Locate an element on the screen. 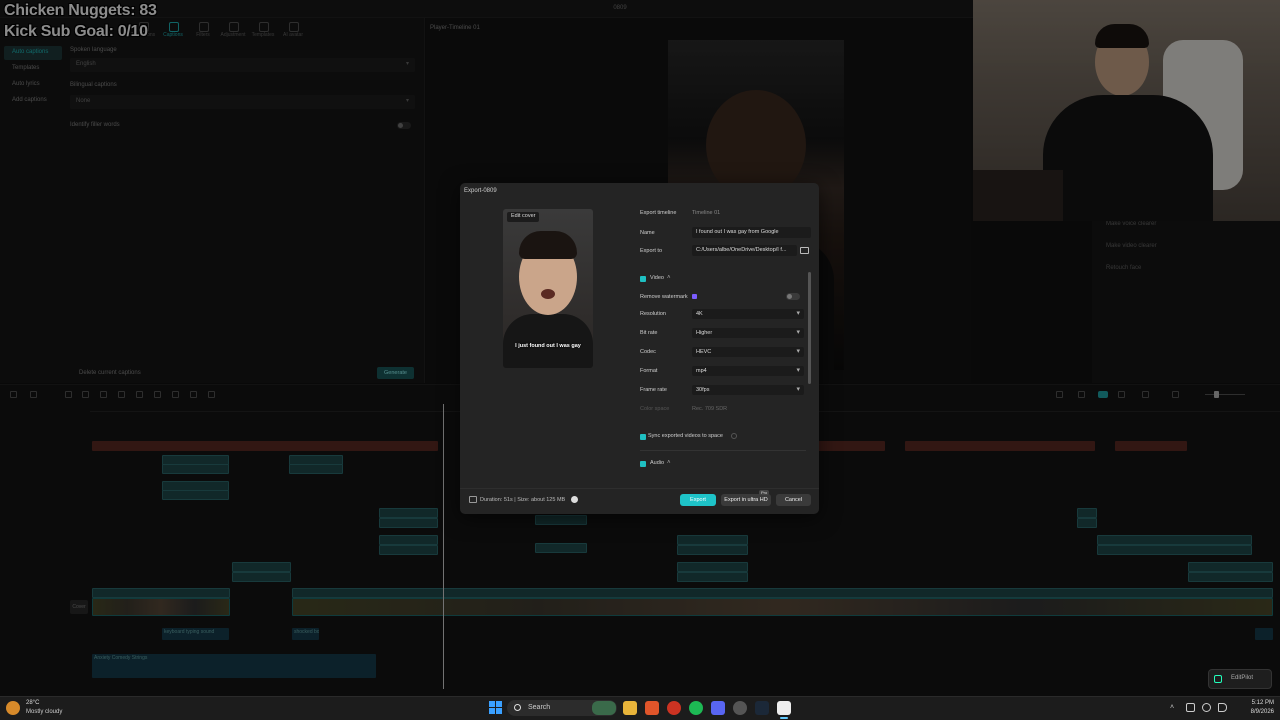 The width and height of the screenshot is (1280, 720). export-ultra-hd-button: Export in ultra HD is located at coordinates (746, 500).